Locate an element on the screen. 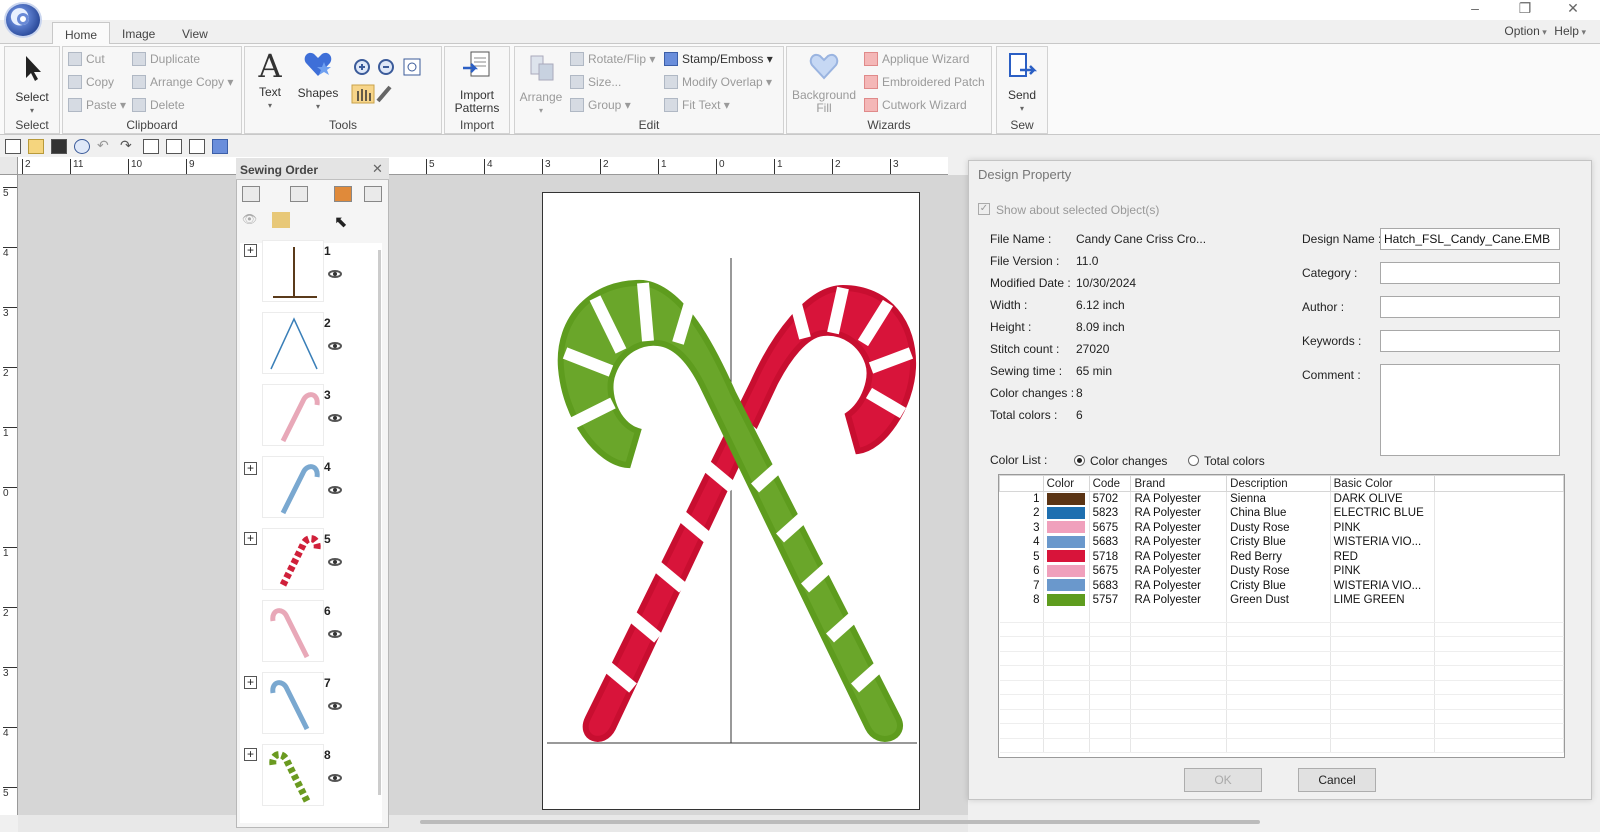  stamp-emboss-button: Stamp/Emboss ▾ is located at coordinates (718, 59).